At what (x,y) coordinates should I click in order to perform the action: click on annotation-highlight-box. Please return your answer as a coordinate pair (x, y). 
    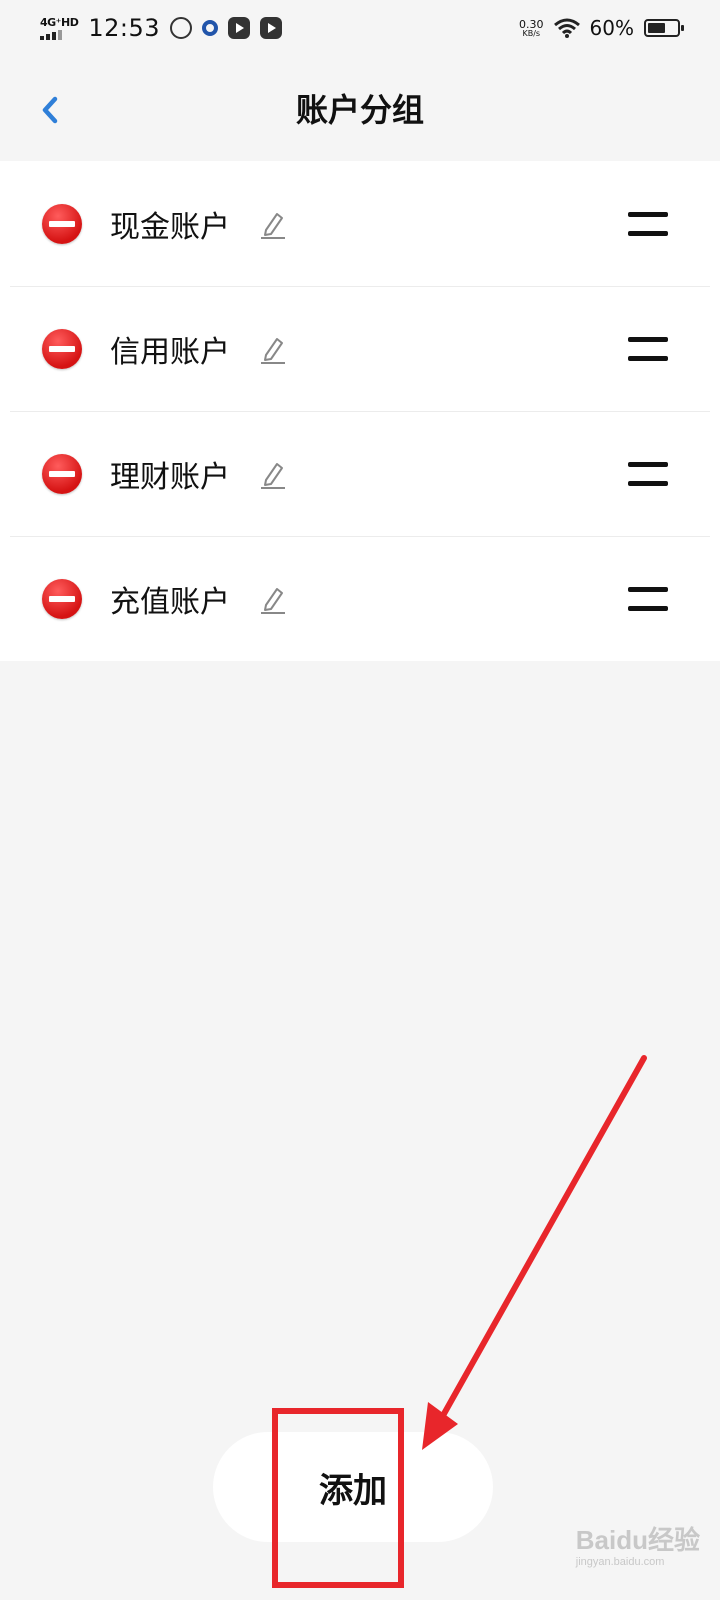
    Looking at the image, I should click on (338, 1498).